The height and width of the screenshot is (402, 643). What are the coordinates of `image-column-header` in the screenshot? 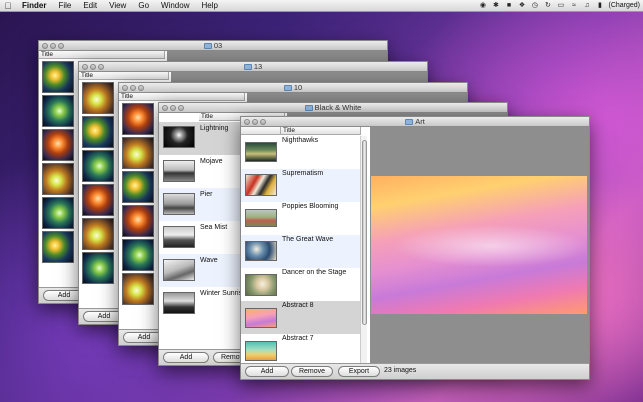 It's located at (261, 131).